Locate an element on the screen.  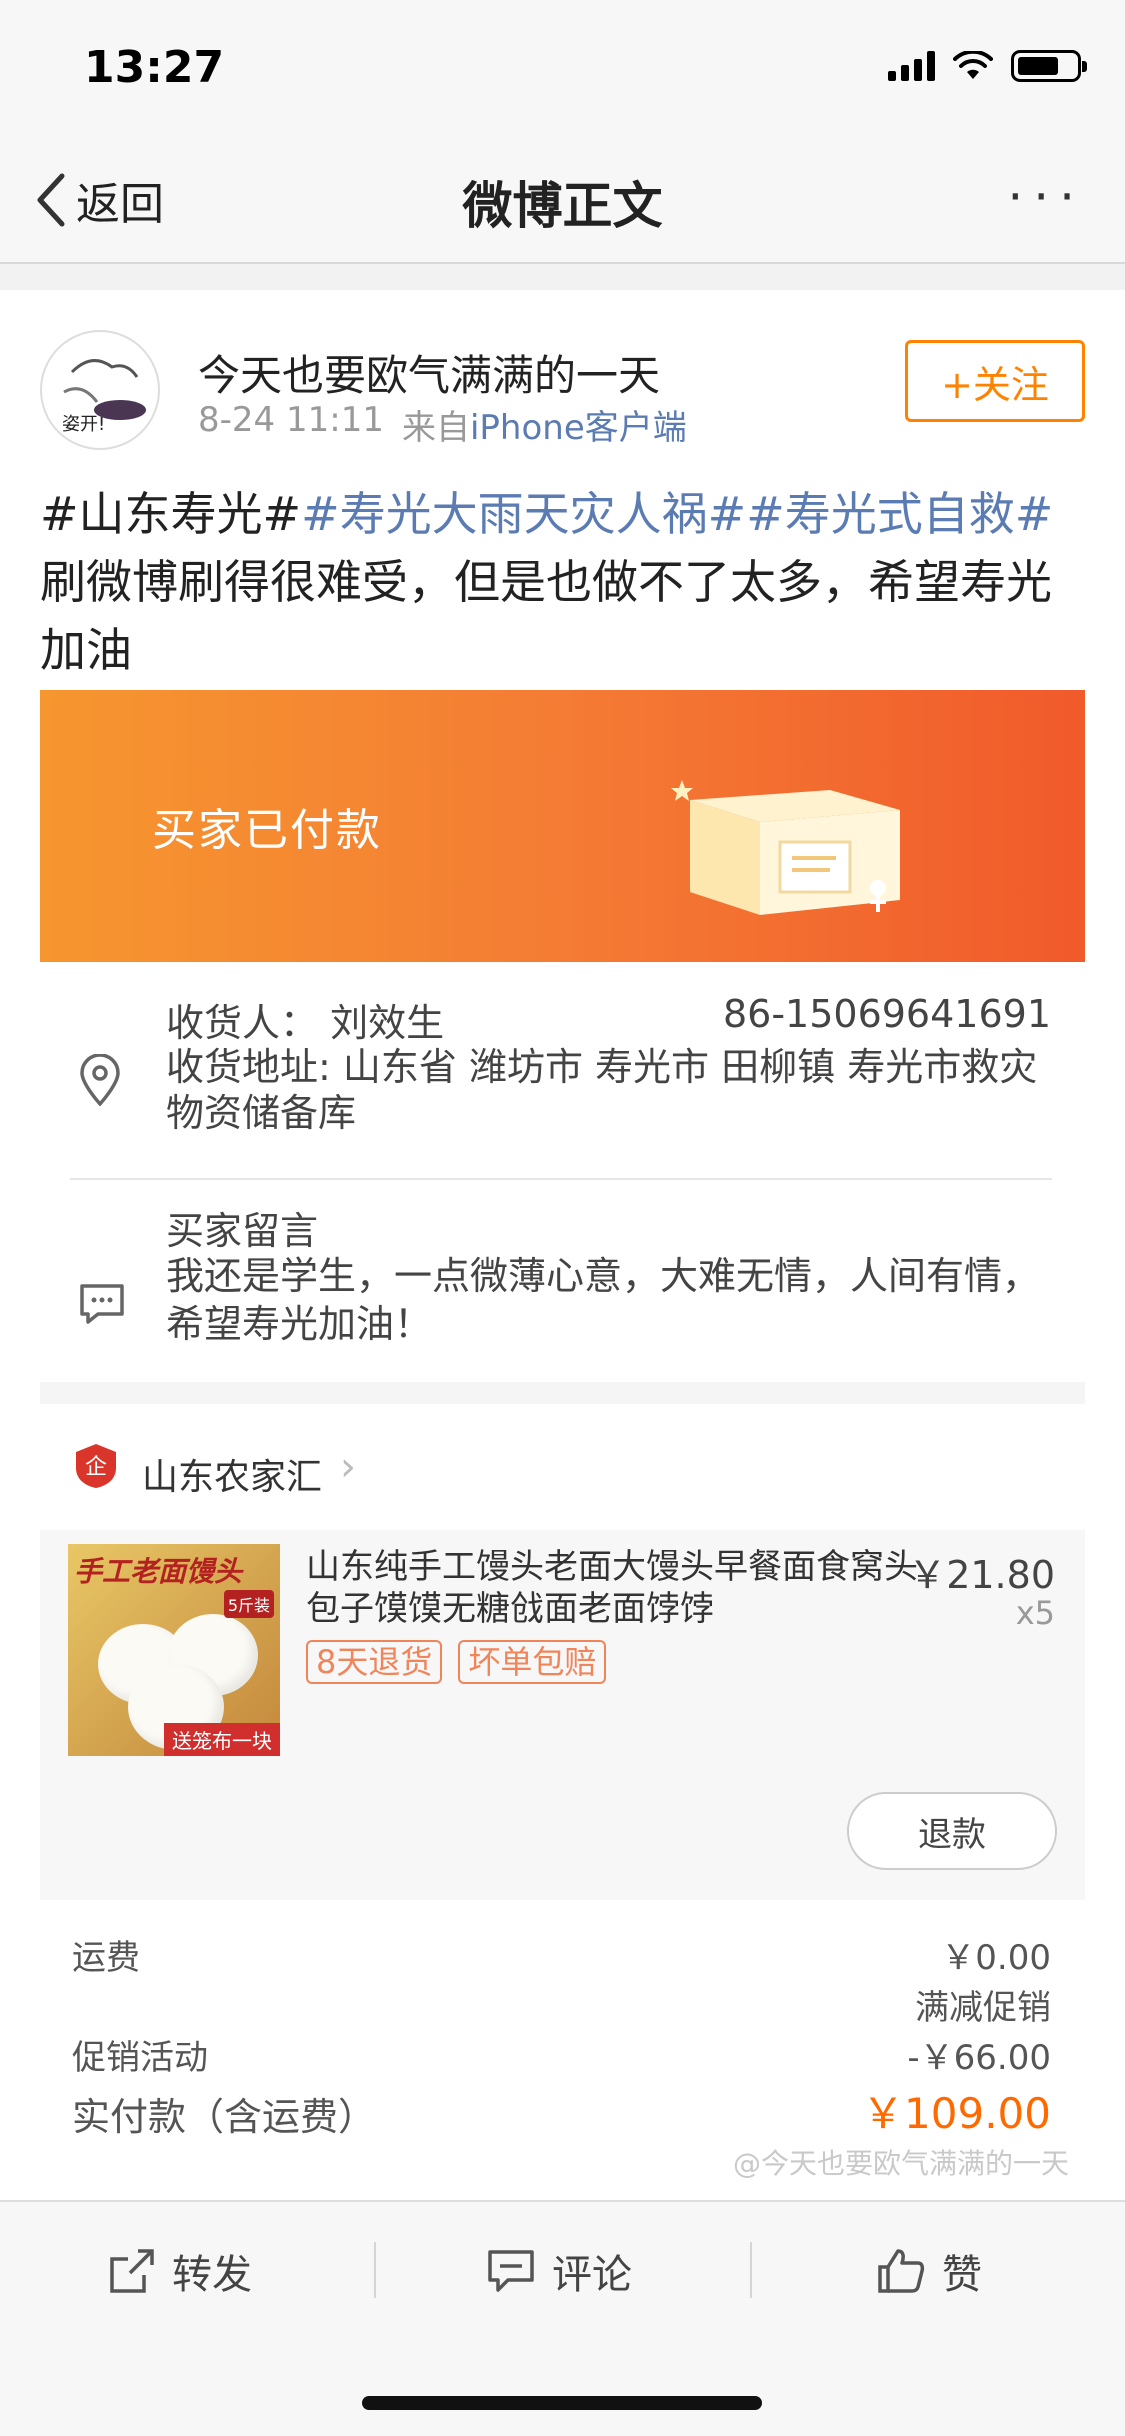
product-title: 山东纯手工馒头老面大馒头早餐面食窝头包子馍馍无糖戗面老面饽饽 is located at coordinates (612, 1588).